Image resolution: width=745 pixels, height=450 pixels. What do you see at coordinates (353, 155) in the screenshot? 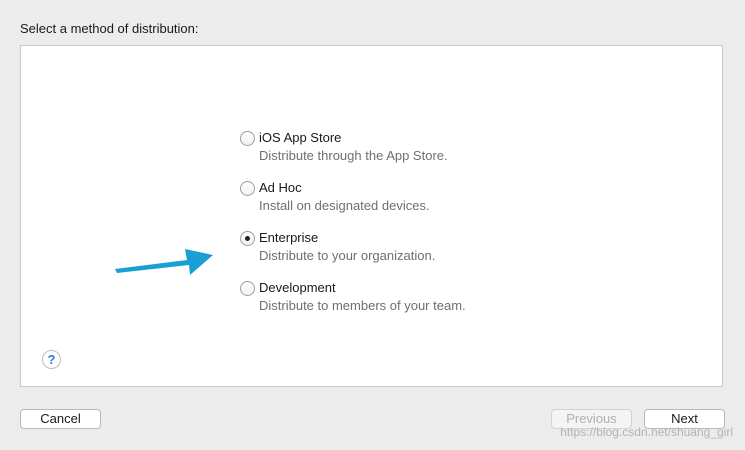
I see `option-description: Distribute through the App Store.` at bounding box center [353, 155].